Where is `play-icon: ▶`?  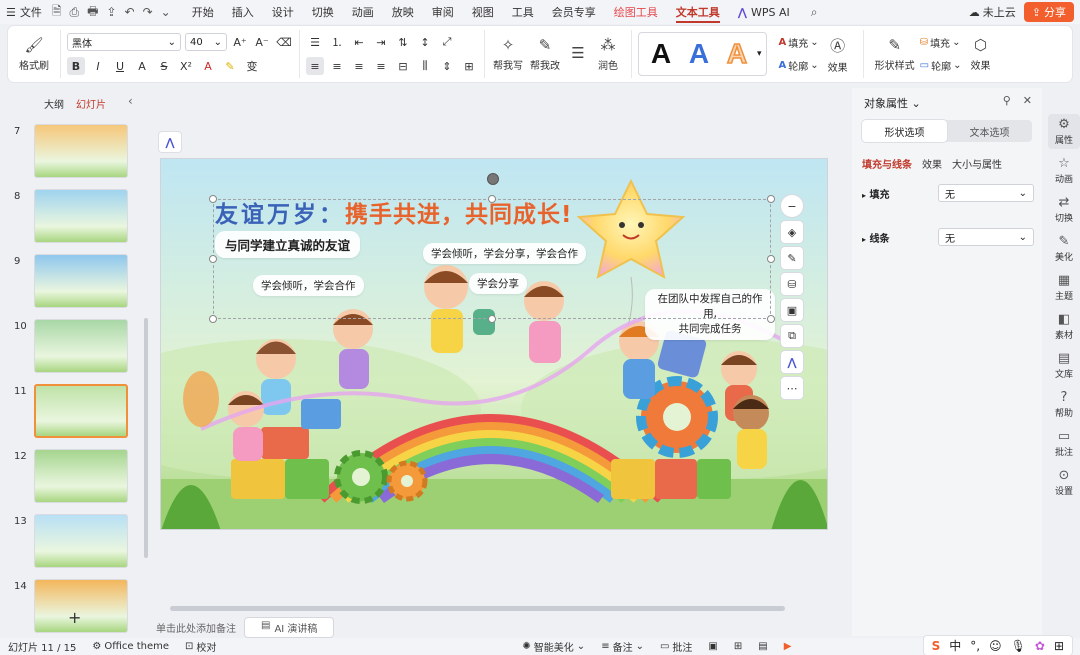 play-icon: ▶ is located at coordinates (788, 646).